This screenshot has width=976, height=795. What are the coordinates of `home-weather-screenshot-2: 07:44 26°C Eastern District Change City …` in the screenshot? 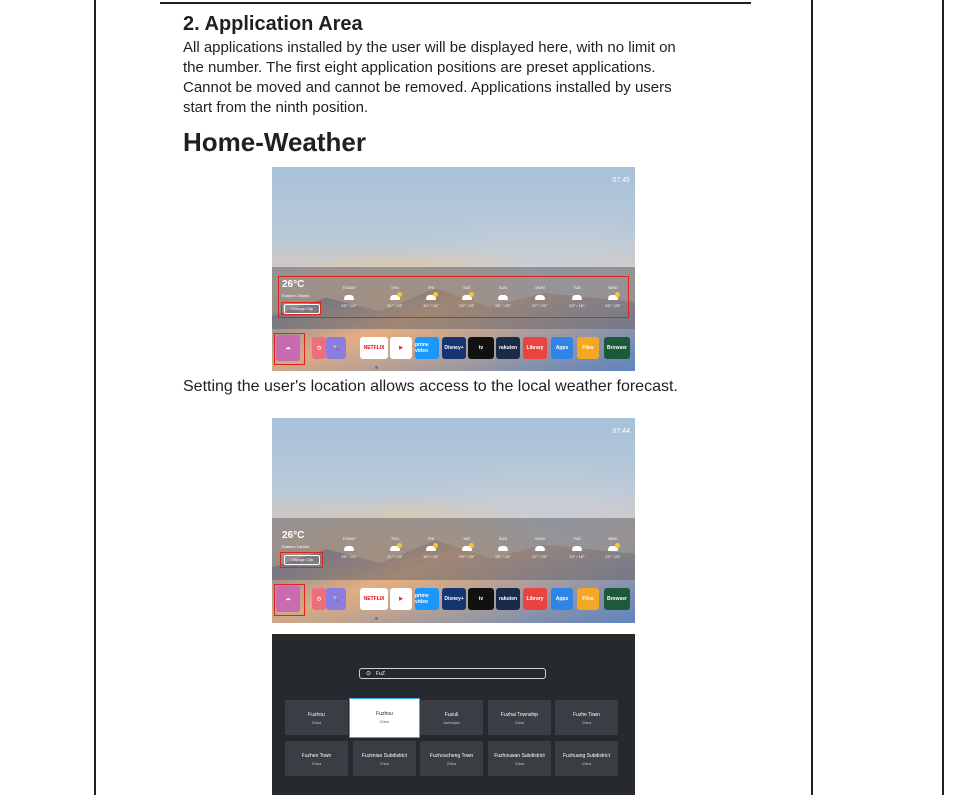 It's located at (453, 520).